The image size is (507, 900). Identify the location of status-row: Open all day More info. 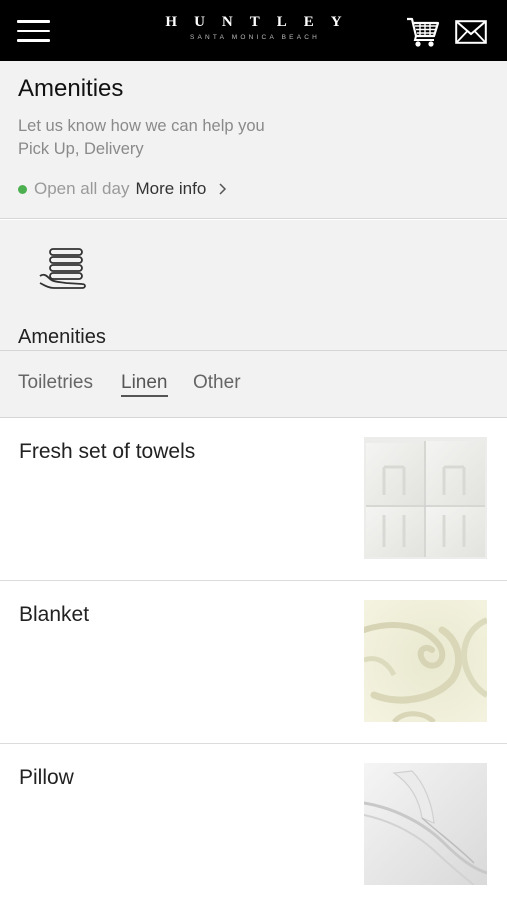
(124, 189).